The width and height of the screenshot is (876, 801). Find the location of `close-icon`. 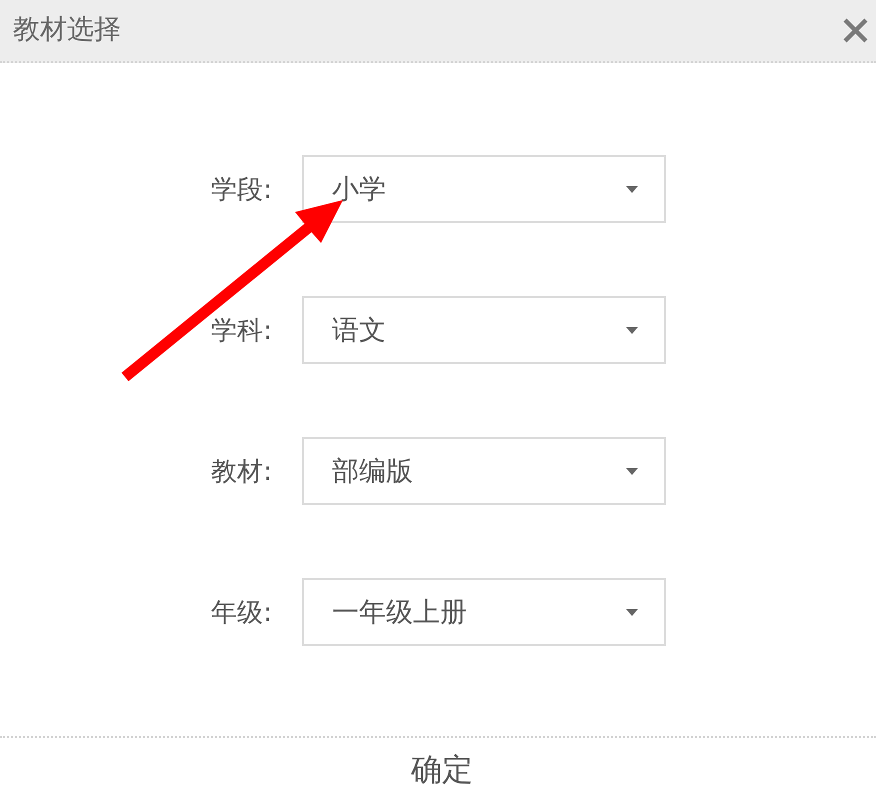

close-icon is located at coordinates (855, 30).